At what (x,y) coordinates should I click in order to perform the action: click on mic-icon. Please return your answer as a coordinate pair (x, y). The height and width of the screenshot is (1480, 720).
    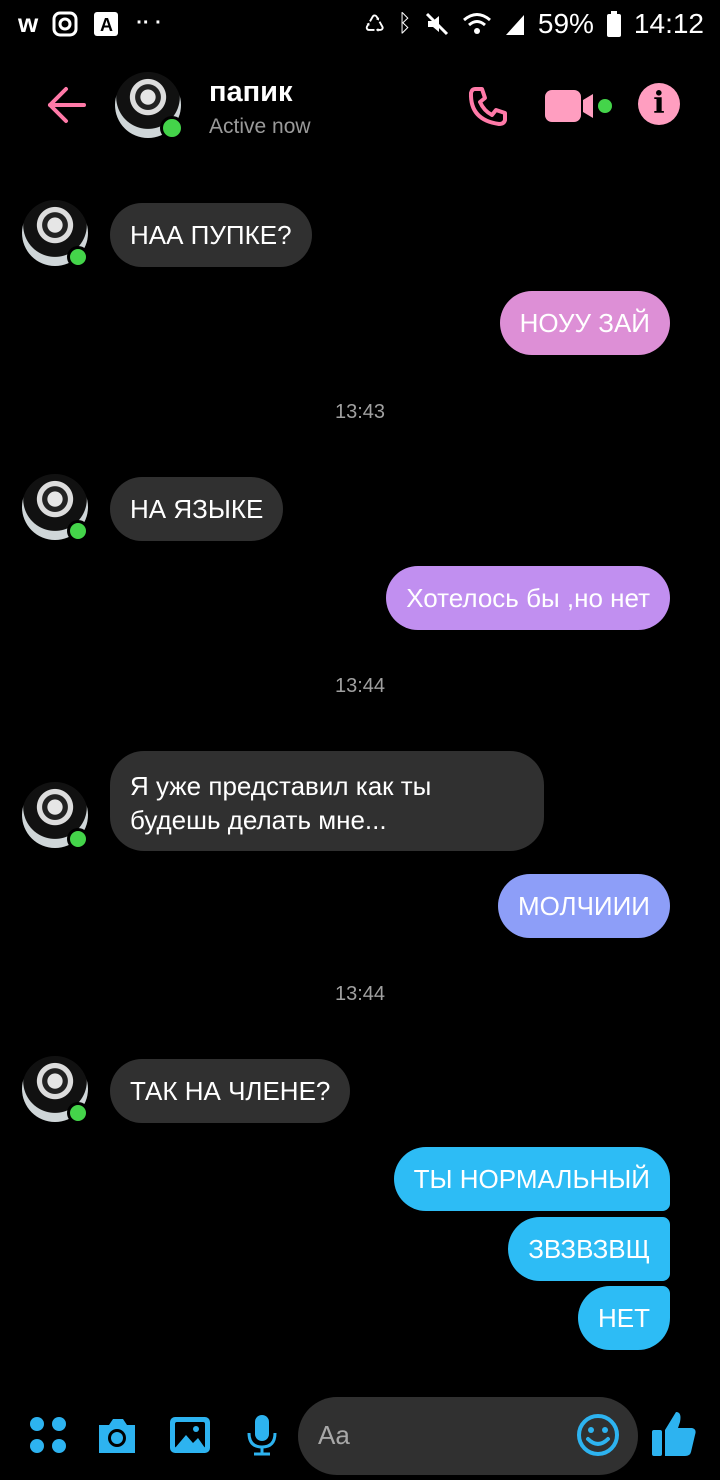
    Looking at the image, I should click on (262, 1435).